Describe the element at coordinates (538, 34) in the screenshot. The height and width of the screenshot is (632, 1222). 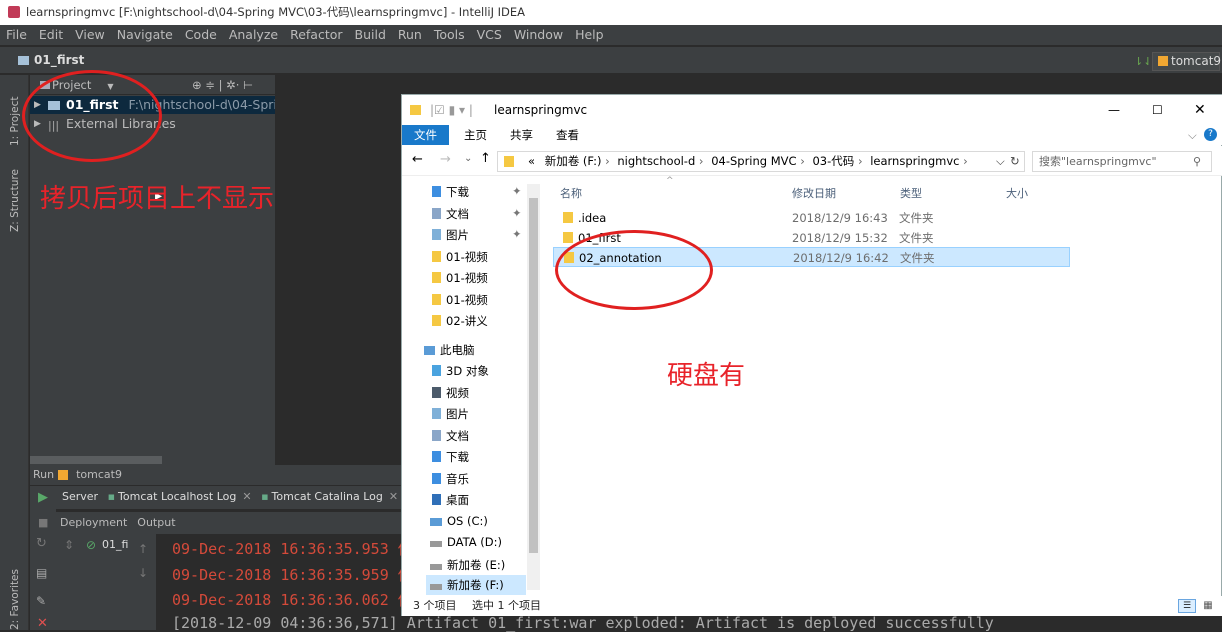
I see `menu-window: Window` at that location.